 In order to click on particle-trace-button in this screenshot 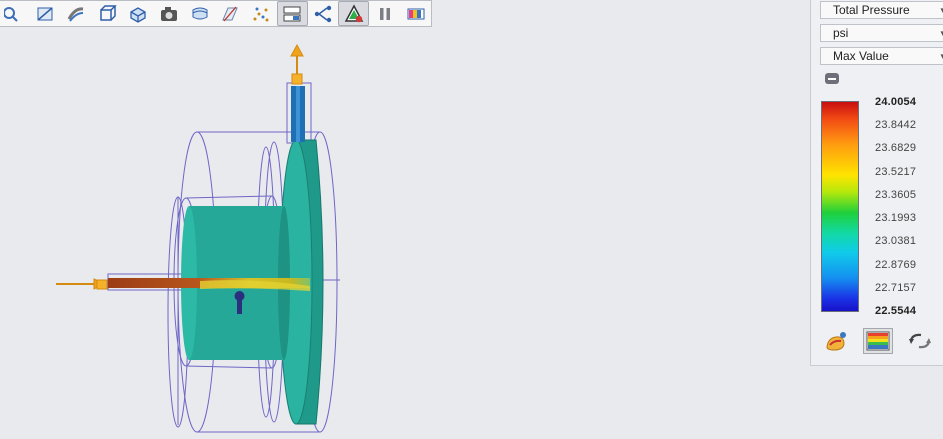, I will do `click(261, 13)`.